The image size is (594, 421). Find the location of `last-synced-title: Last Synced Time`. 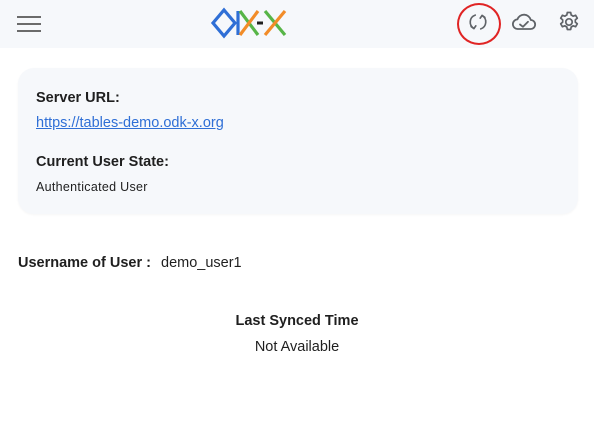

last-synced-title: Last Synced Time is located at coordinates (297, 321).